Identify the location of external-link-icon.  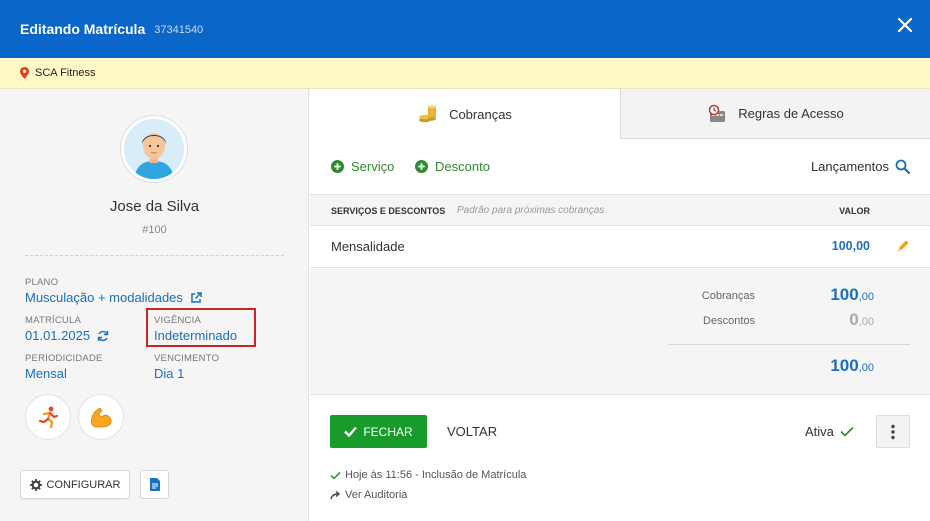
(196, 297).